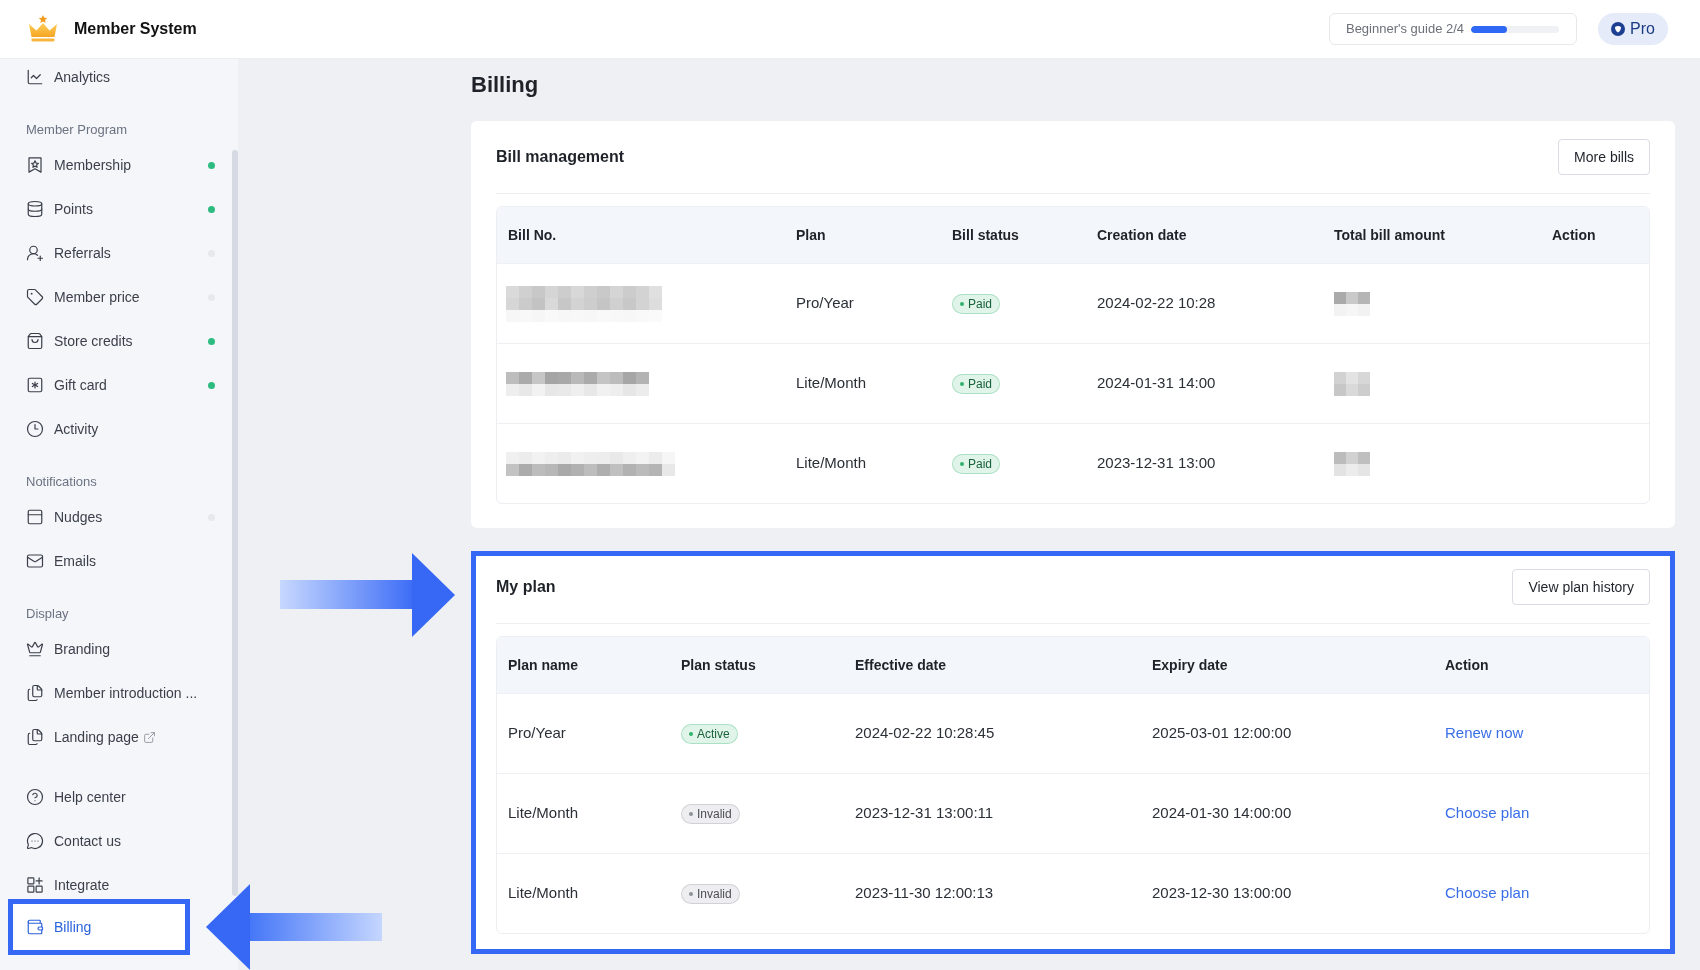 The width and height of the screenshot is (1700, 970). What do you see at coordinates (1222, 893) in the screenshot?
I see `table-cell-text: 2023-12-30 13:00:00` at bounding box center [1222, 893].